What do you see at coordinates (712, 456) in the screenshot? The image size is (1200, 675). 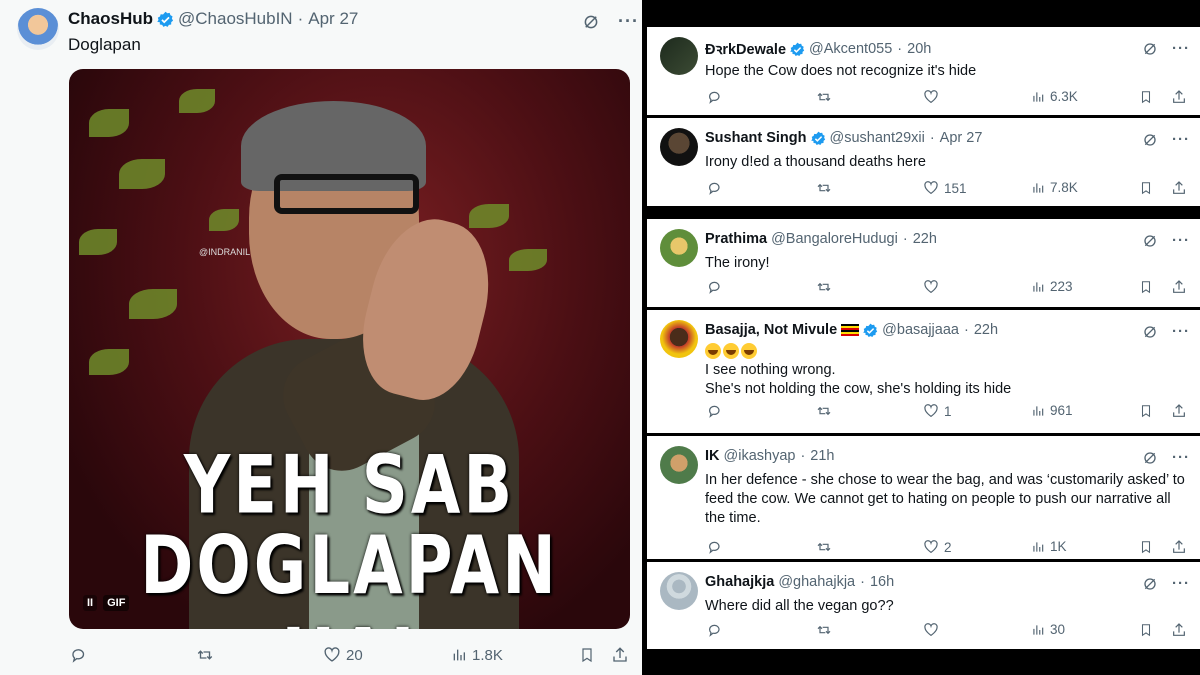 I see `author-name: IK` at bounding box center [712, 456].